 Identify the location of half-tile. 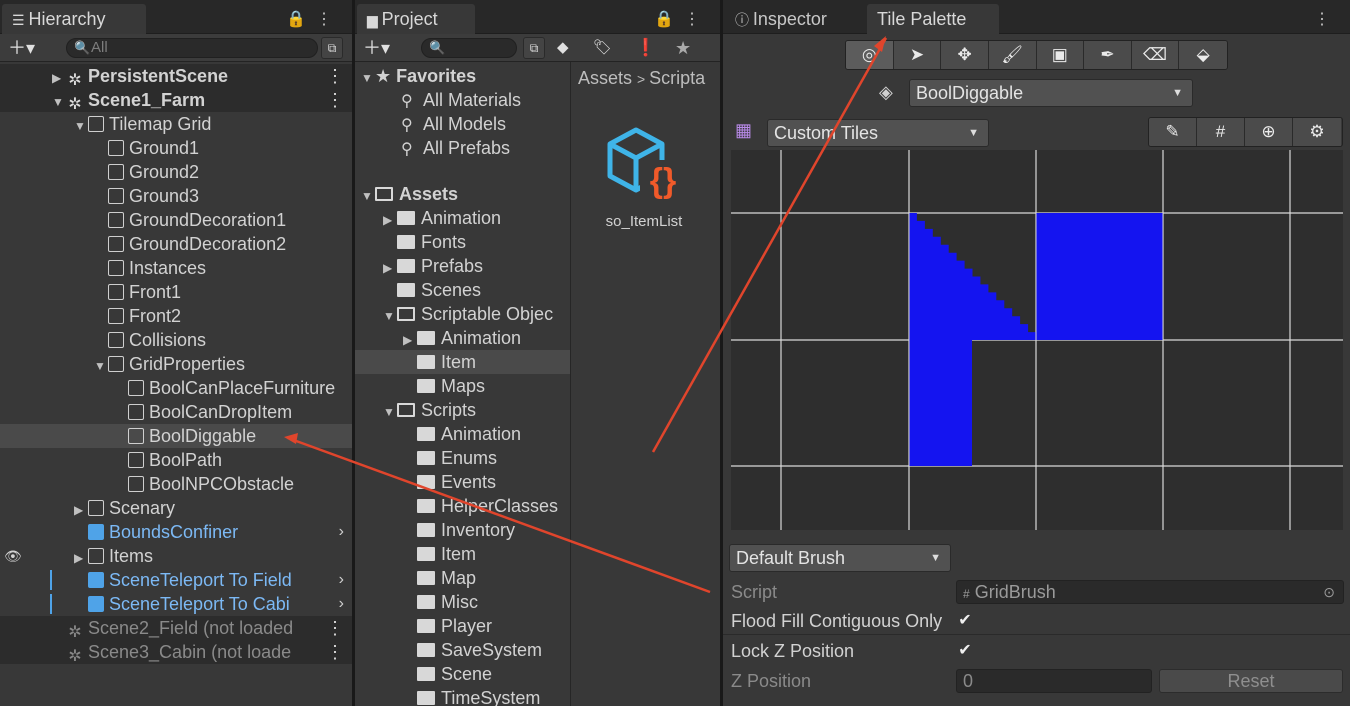
(940, 403).